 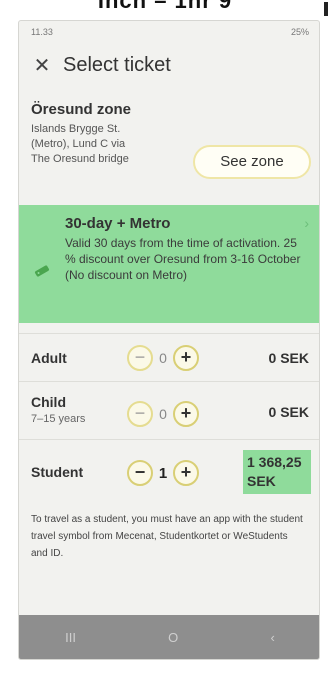 I want to click on page-top-strip: Inch – 1hr 9, so click(x=165, y=8).